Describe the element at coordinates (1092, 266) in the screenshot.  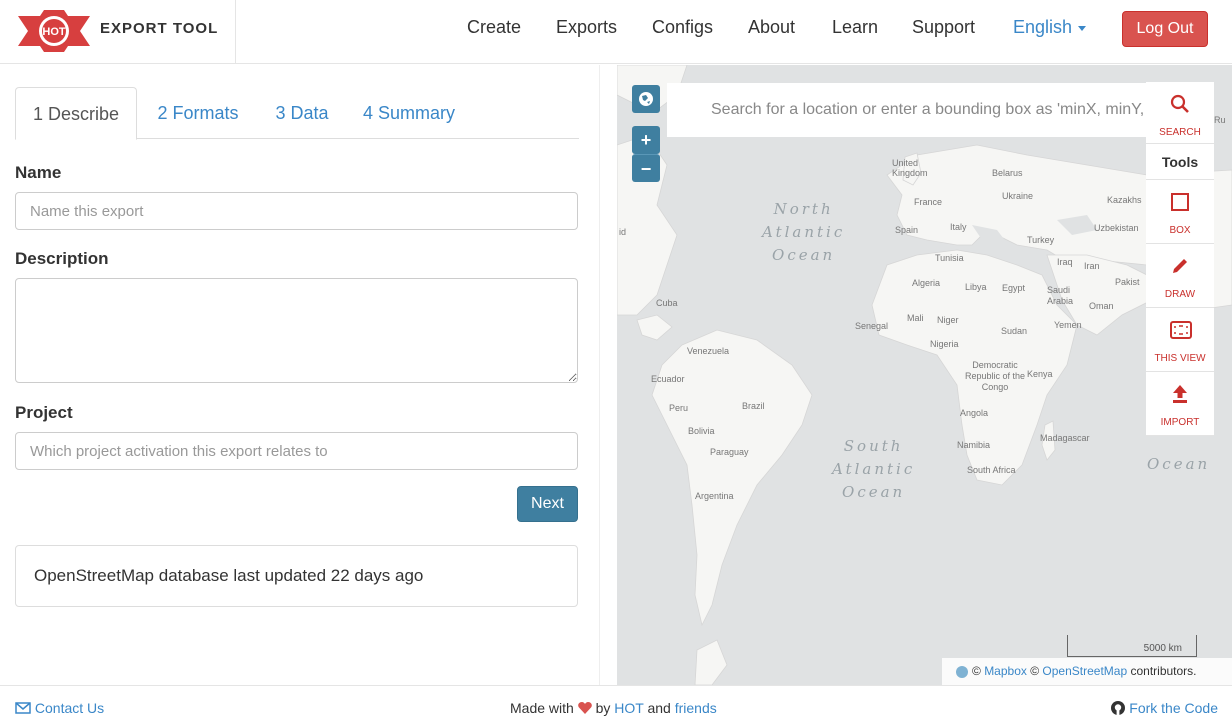
I see `place-iran: Iran` at that location.